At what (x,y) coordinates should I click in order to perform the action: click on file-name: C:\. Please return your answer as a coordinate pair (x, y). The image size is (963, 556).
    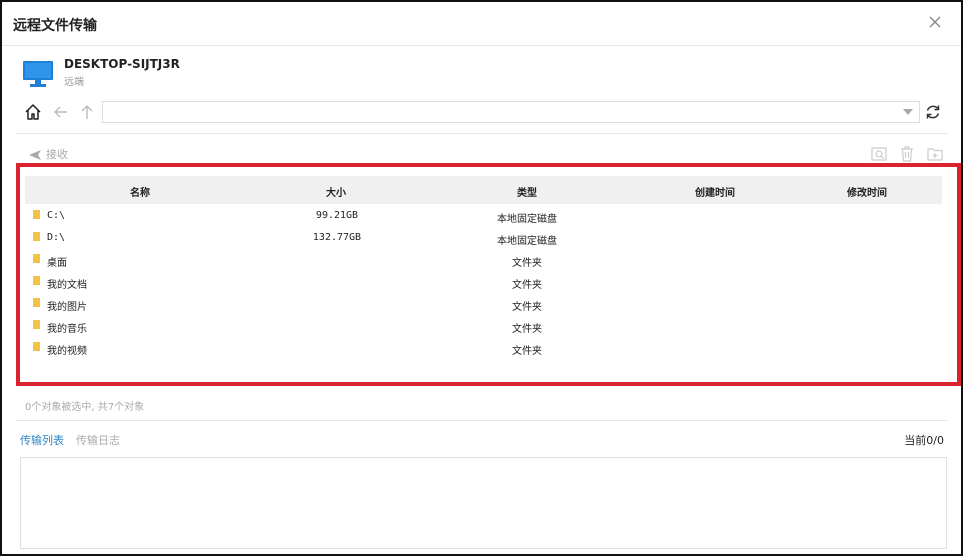
    Looking at the image, I should click on (56, 215).